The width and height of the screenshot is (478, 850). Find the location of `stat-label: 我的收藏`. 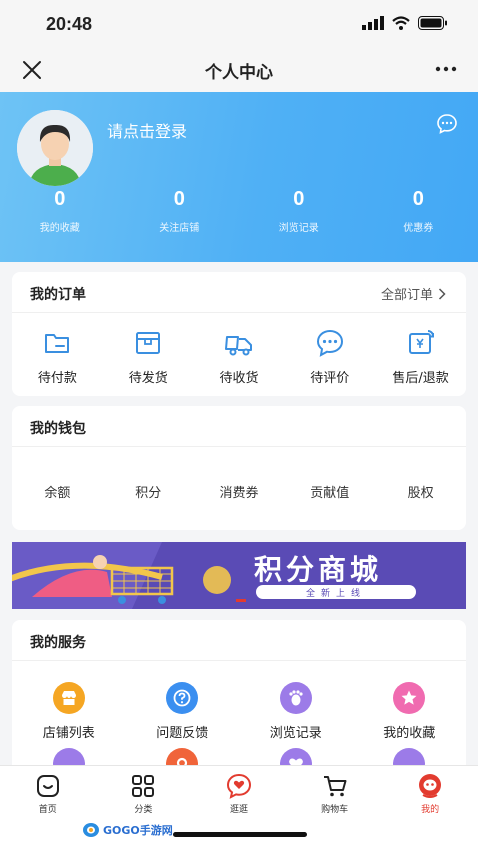

stat-label: 我的收藏 is located at coordinates (59, 228).